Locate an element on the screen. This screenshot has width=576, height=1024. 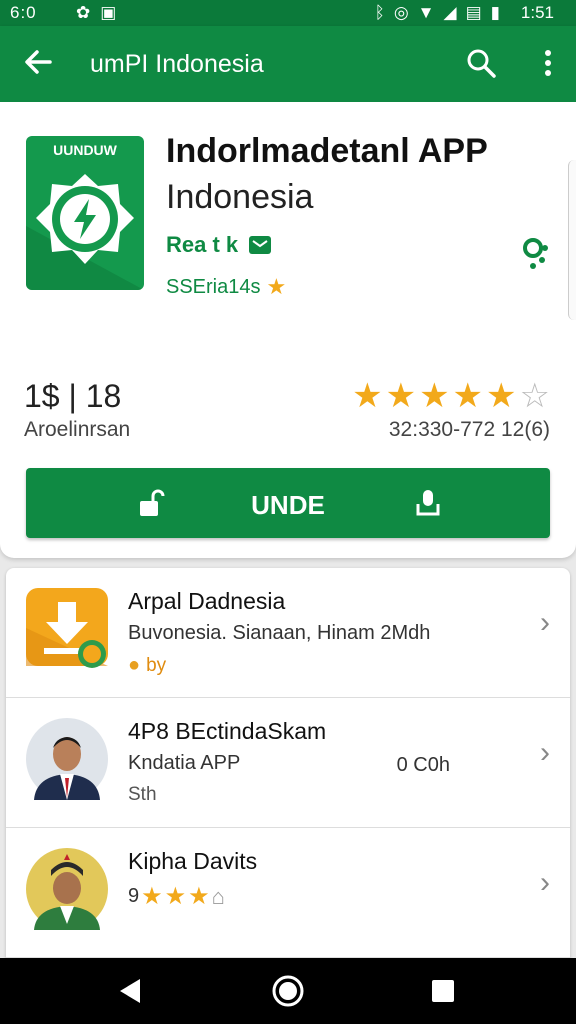
battery-icon: ▮ is located at coordinates (495, 12).